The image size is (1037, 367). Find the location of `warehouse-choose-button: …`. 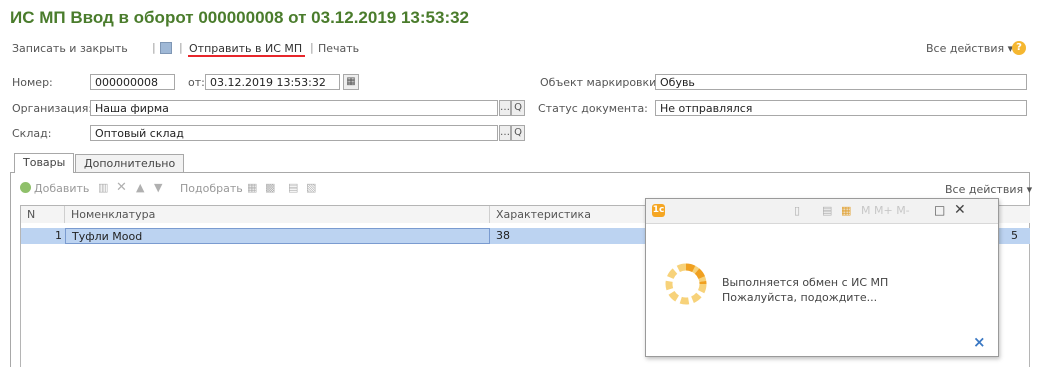

warehouse-choose-button: … is located at coordinates (505, 133).